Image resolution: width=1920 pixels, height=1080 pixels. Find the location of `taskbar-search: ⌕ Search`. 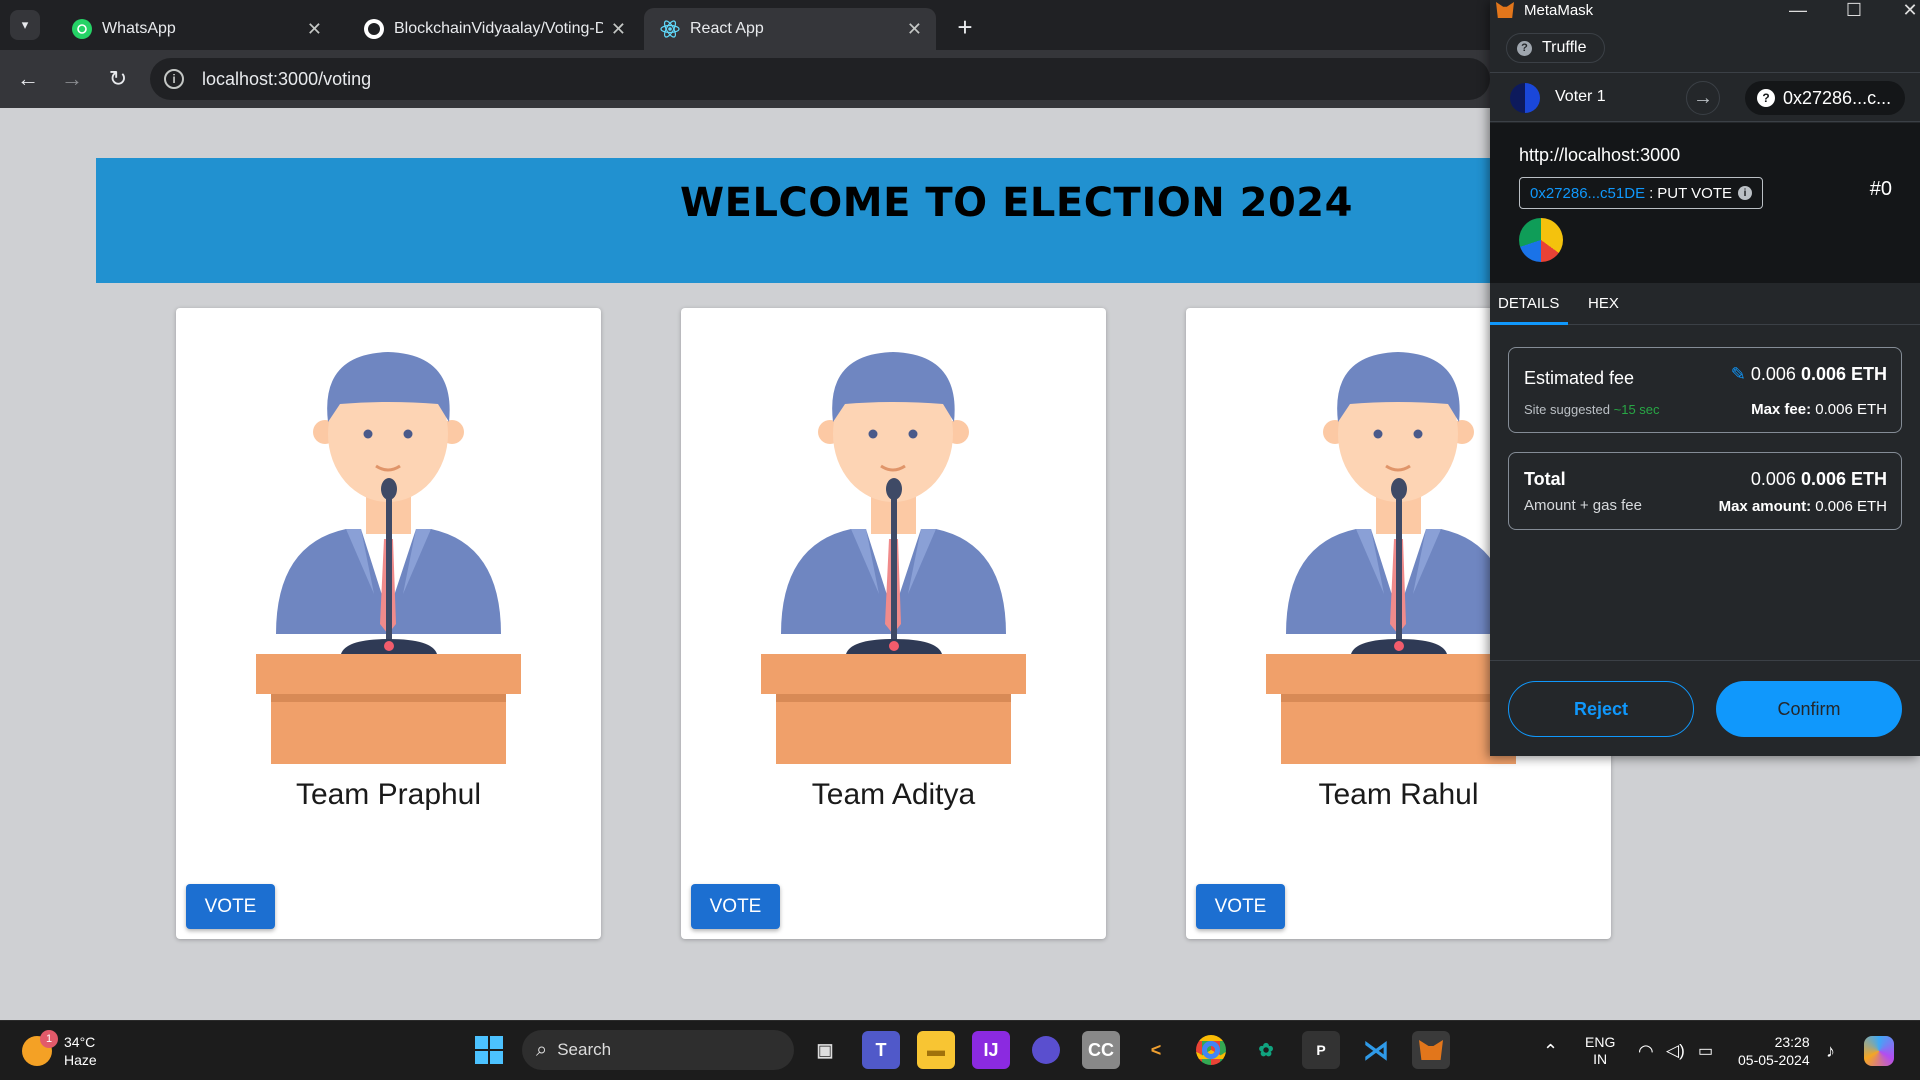

taskbar-search: ⌕ Search is located at coordinates (658, 1050).